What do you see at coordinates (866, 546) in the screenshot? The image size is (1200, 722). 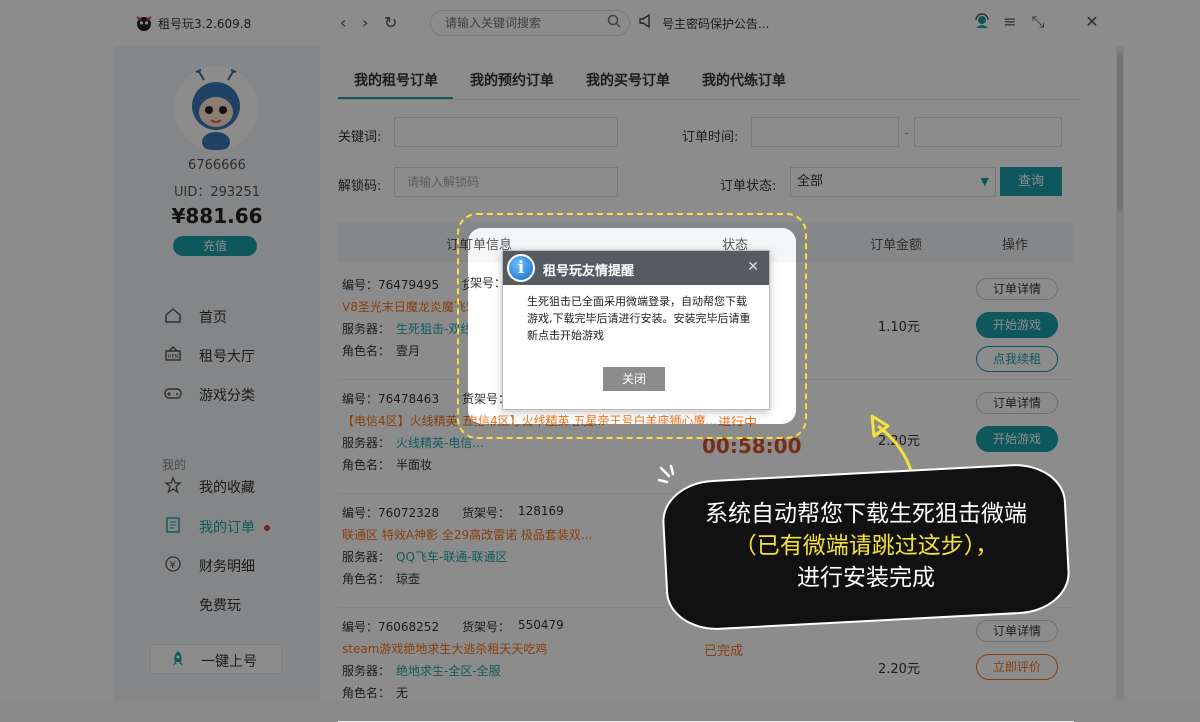 I see `annotation-text: 系统自动帮您下载生死狙击微端 （已有微端请跳过这步）， 进行安装完成` at bounding box center [866, 546].